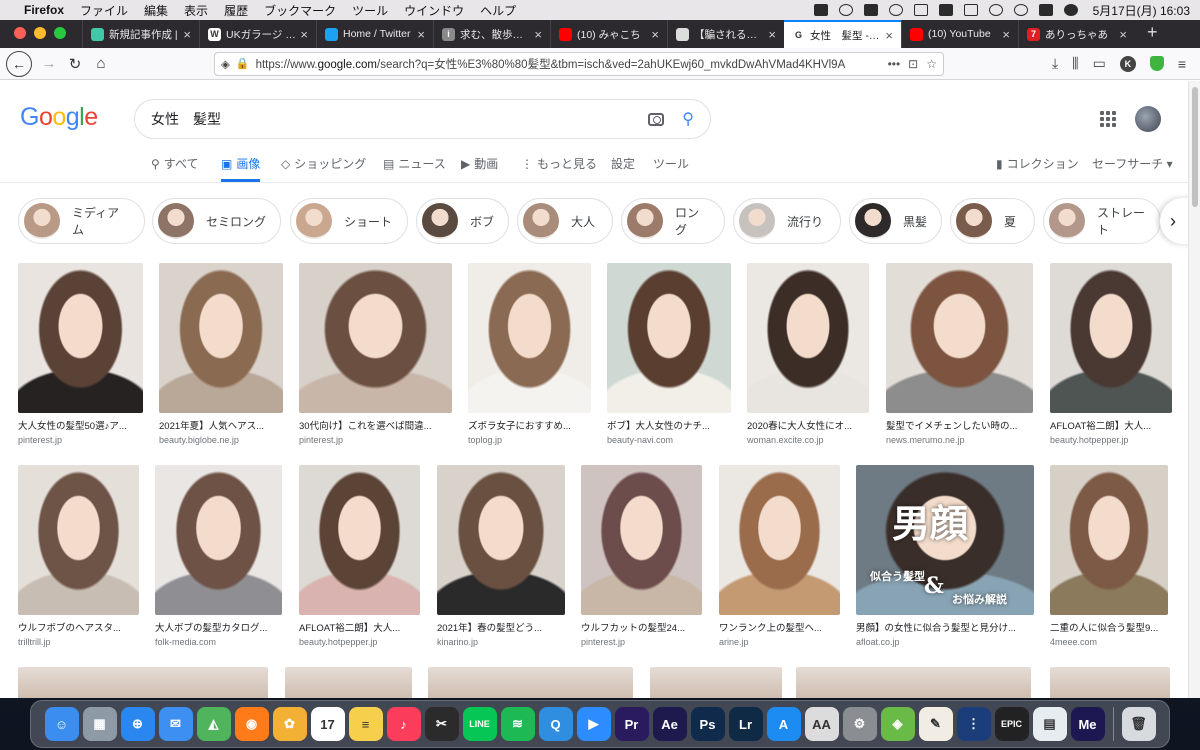  Describe the element at coordinates (156, 10) in the screenshot. I see `menu-edit: 編集` at that location.